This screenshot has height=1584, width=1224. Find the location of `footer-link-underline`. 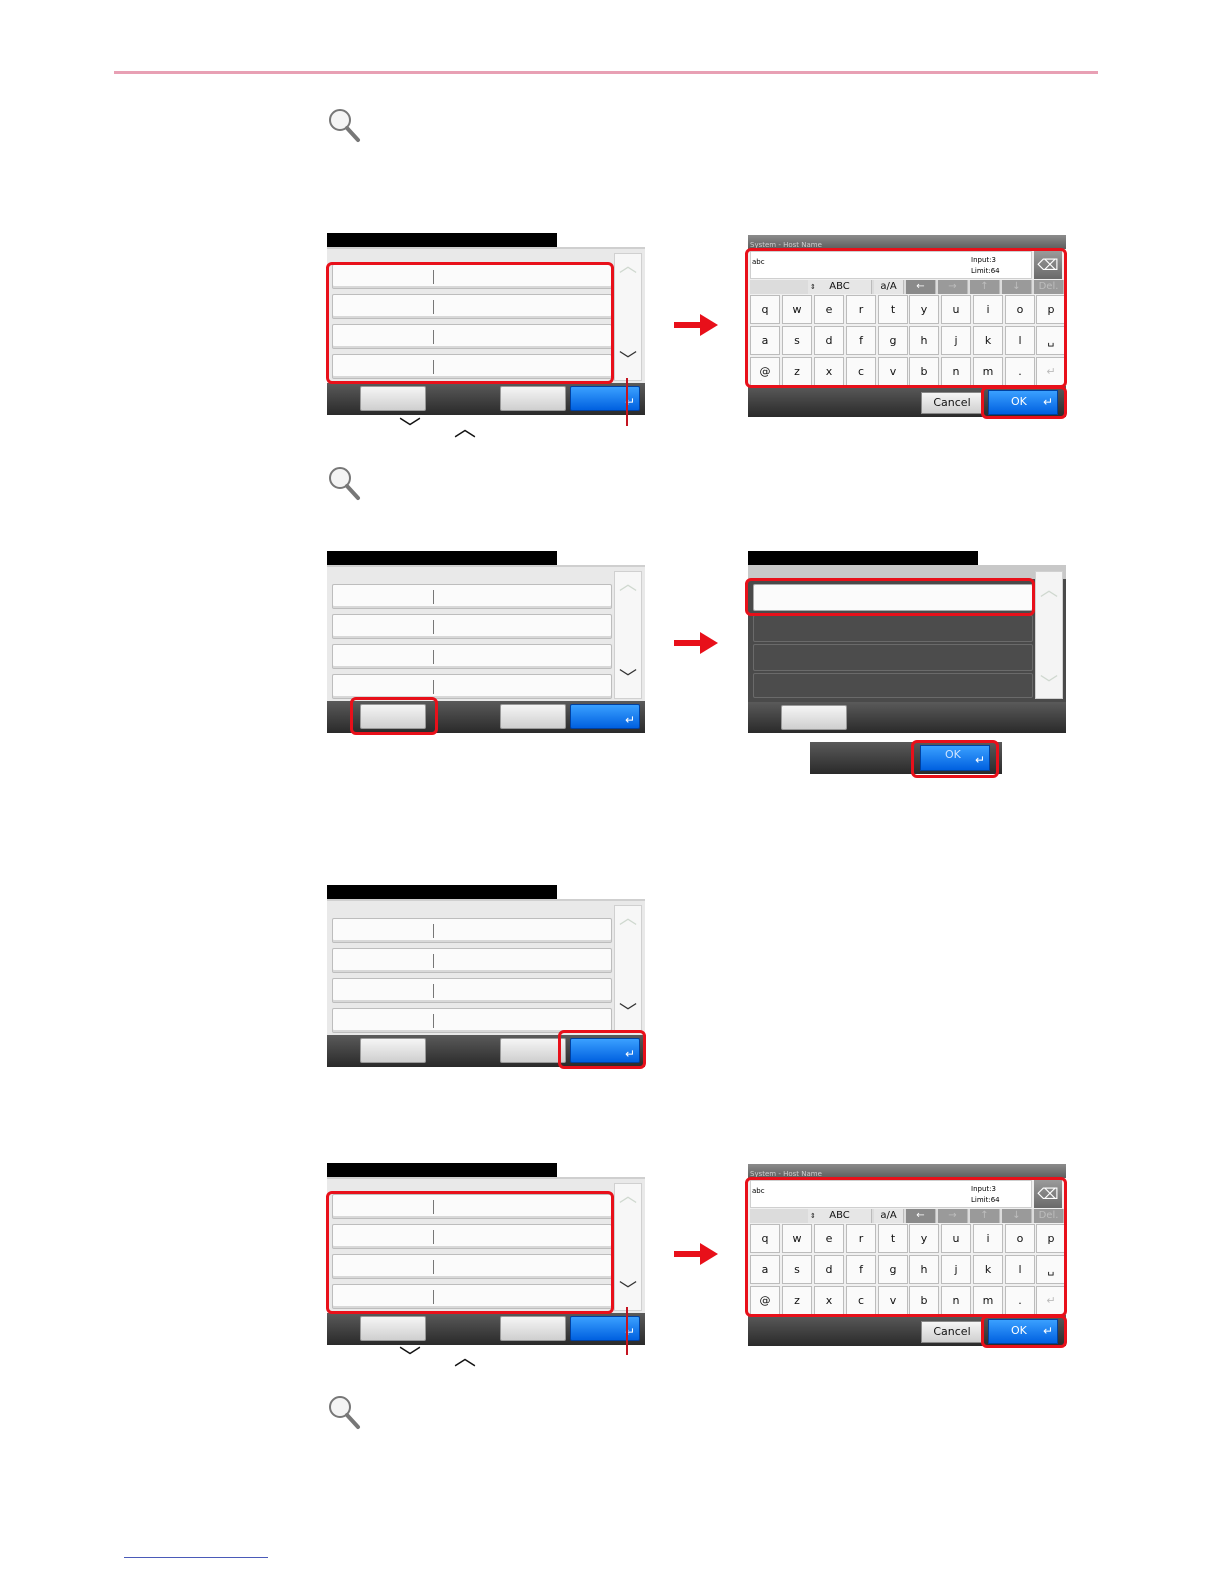

footer-link-underline is located at coordinates (196, 1557).